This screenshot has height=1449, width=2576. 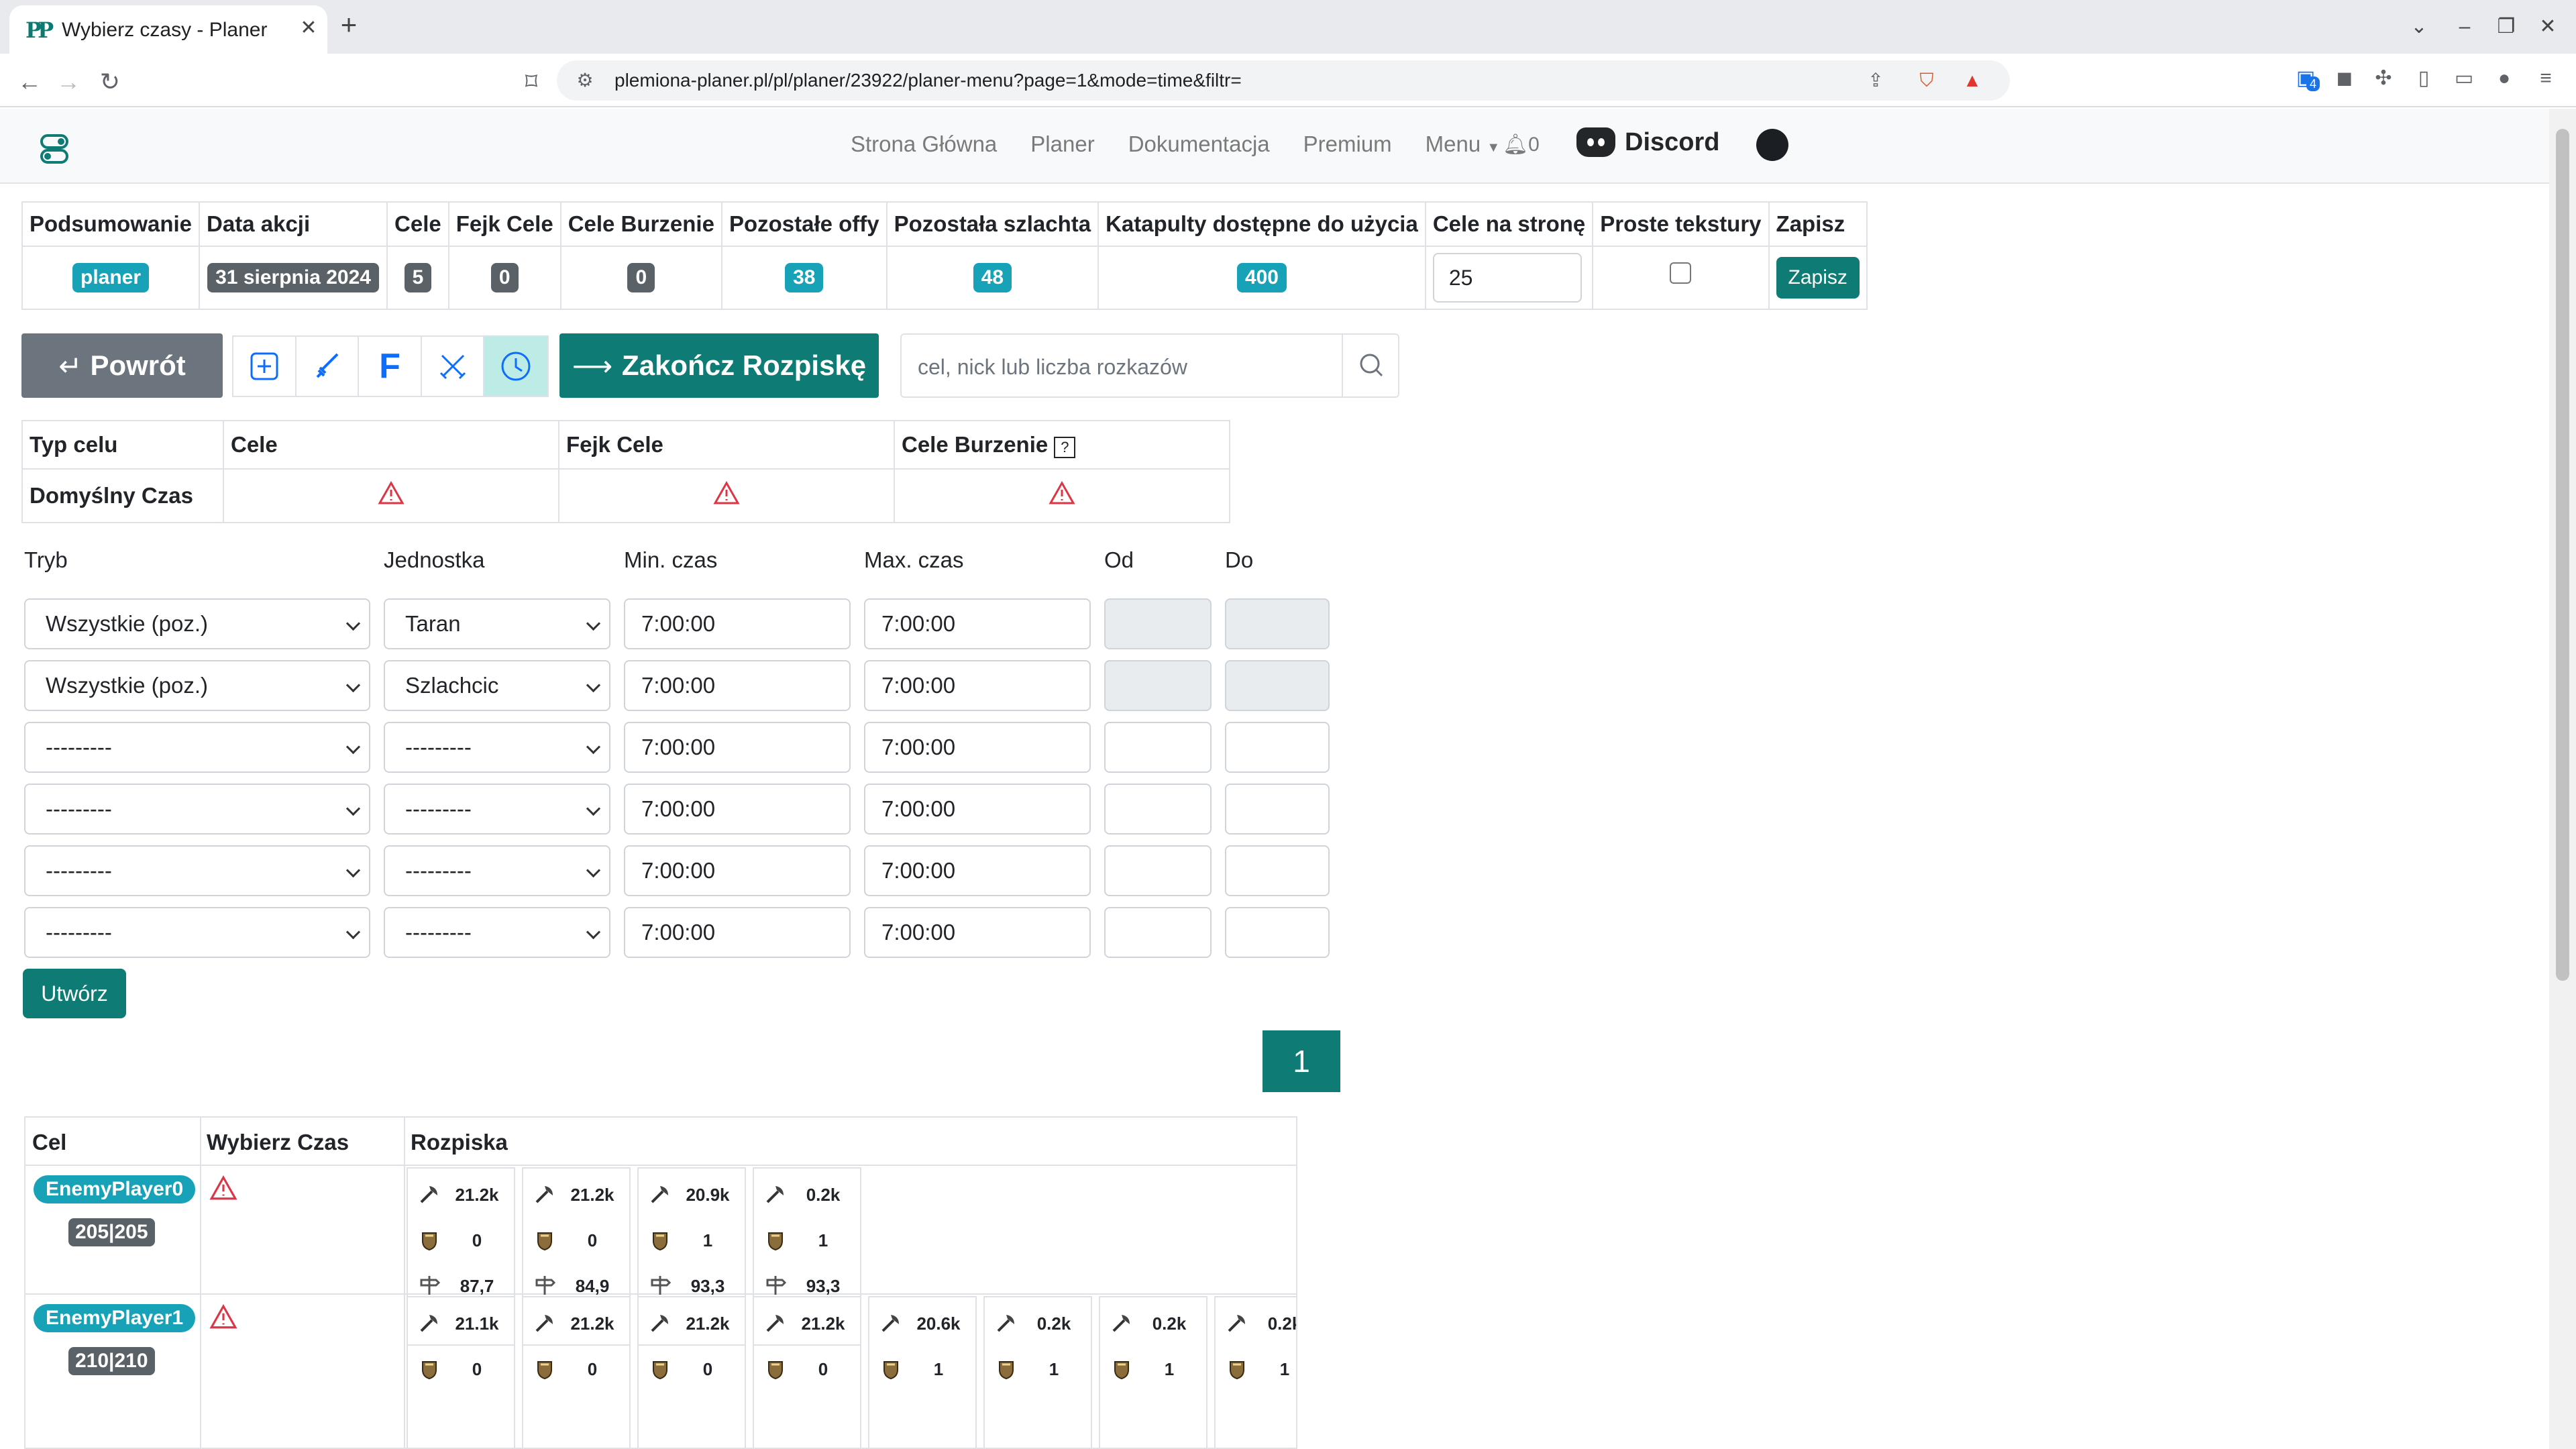 What do you see at coordinates (497, 685) in the screenshot?
I see `unit-select: Szlachcic` at bounding box center [497, 685].